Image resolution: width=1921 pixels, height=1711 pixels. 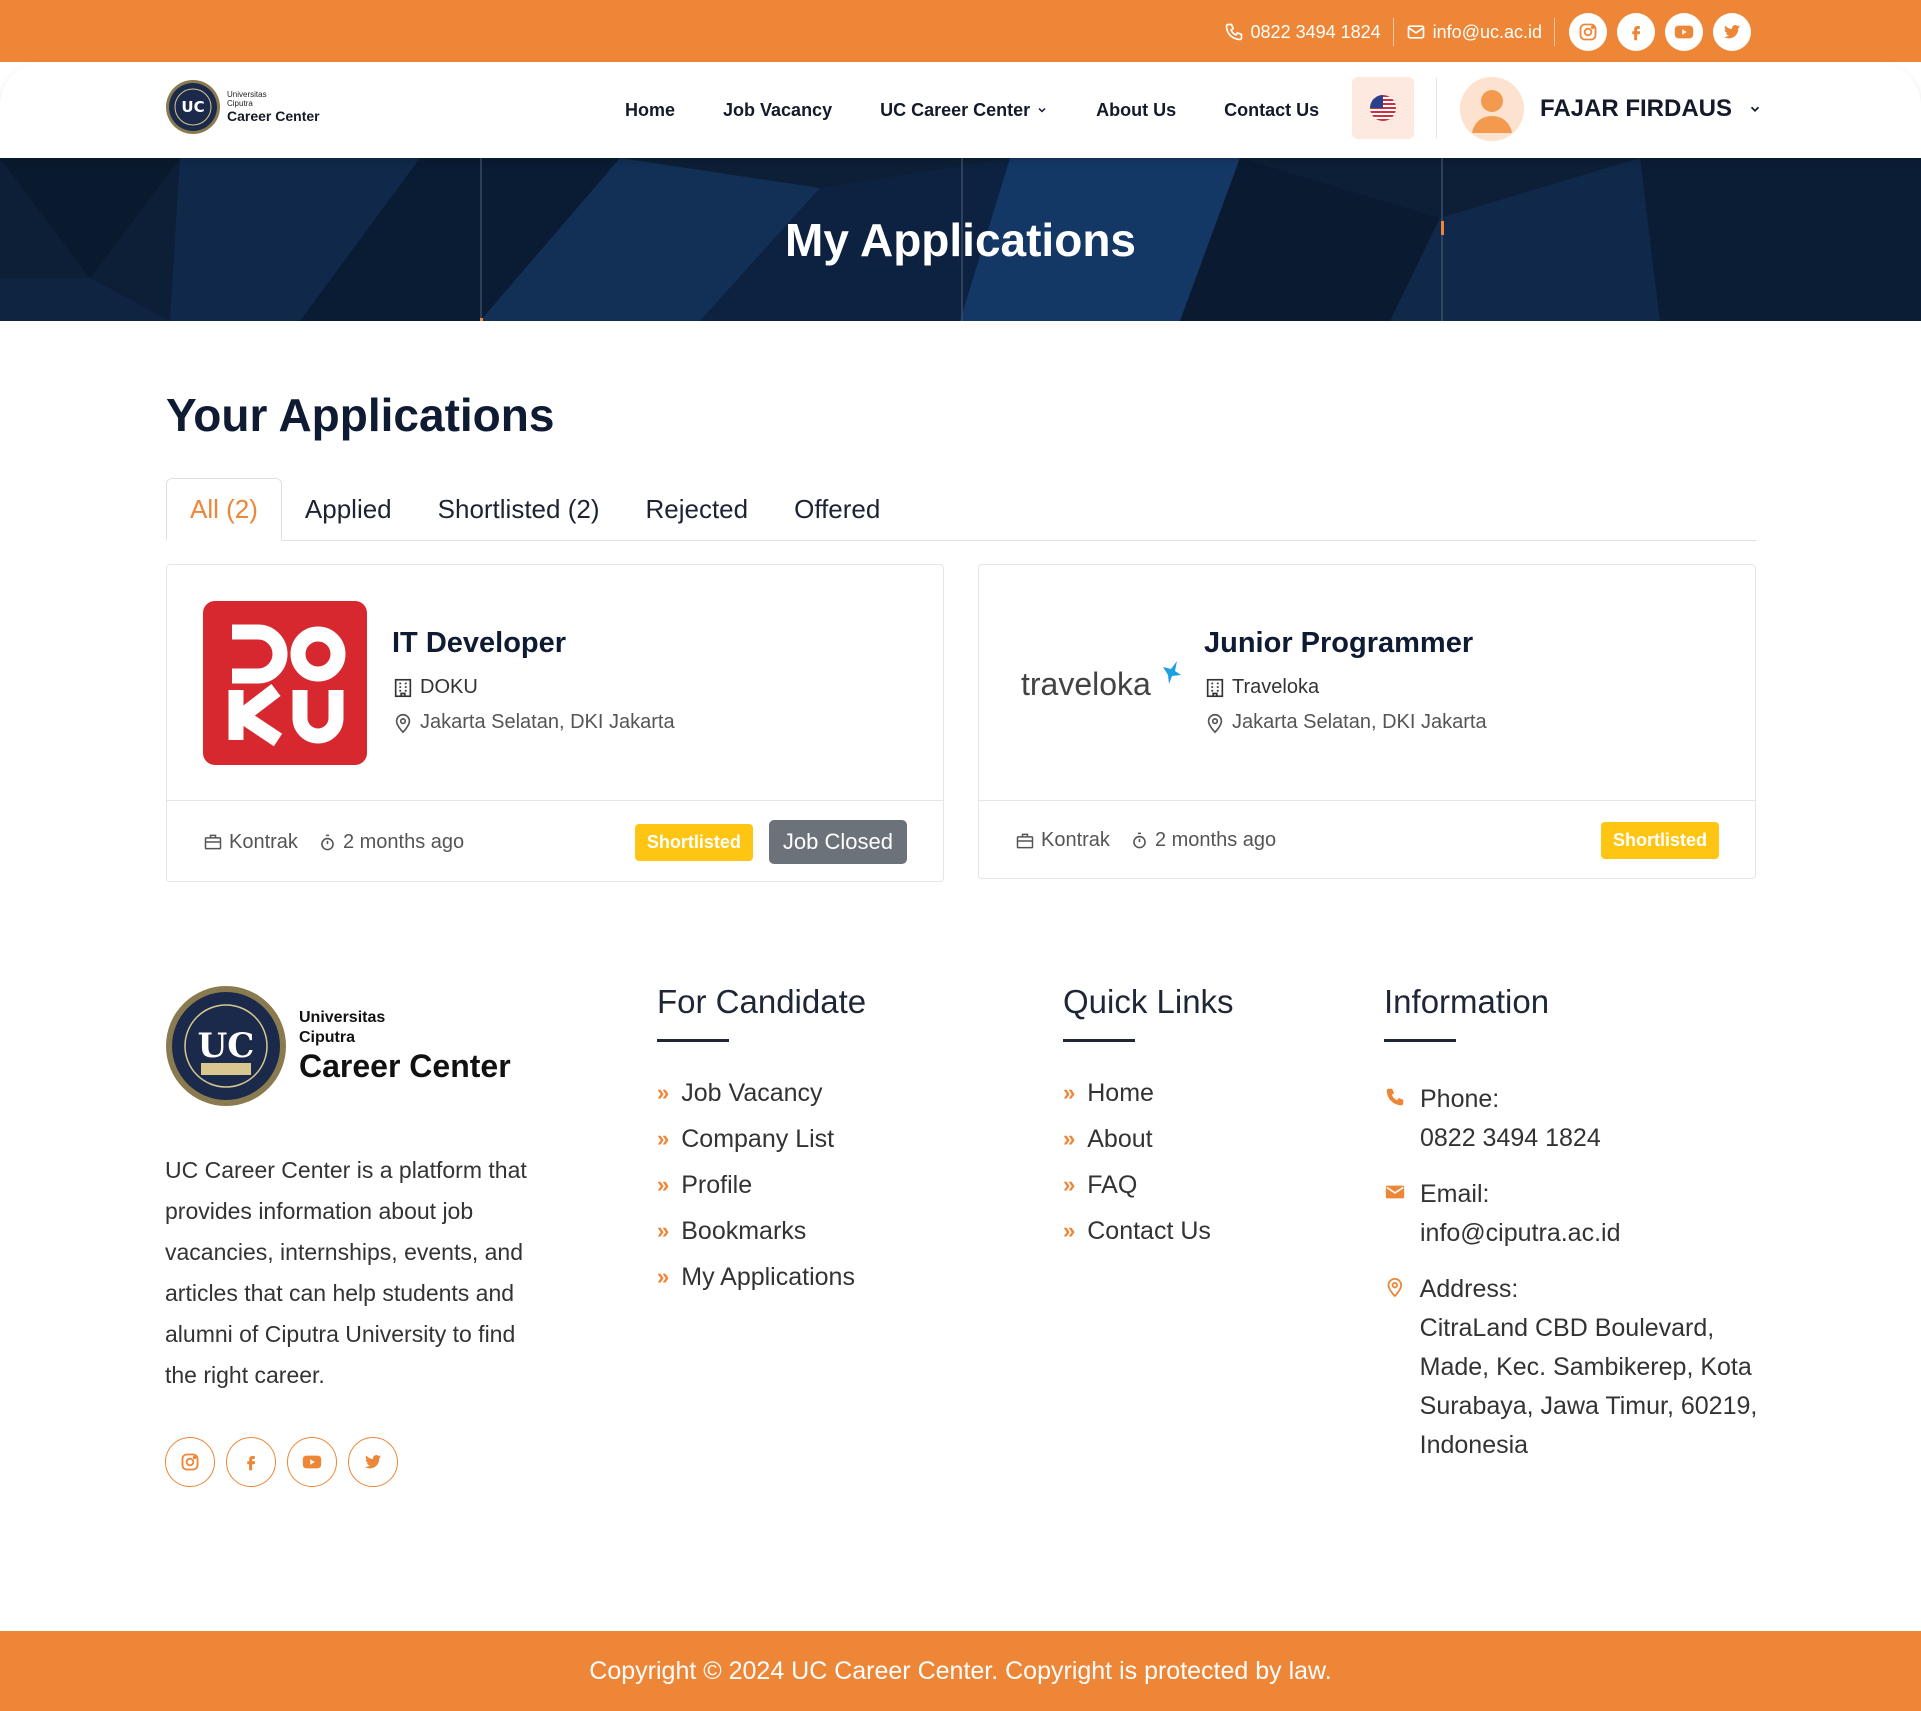 What do you see at coordinates (1455, 1194) in the screenshot?
I see `footer-email-label: Email:` at bounding box center [1455, 1194].